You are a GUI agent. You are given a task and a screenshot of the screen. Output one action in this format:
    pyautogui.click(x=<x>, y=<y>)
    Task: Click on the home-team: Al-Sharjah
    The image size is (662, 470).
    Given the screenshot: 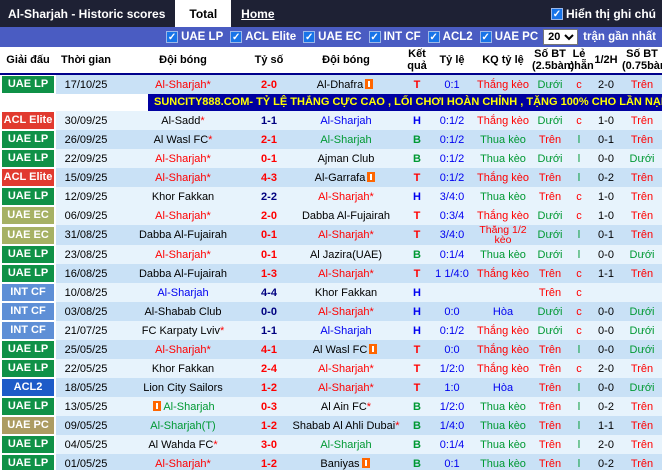 What is the action you would take?
    pyautogui.click(x=183, y=292)
    